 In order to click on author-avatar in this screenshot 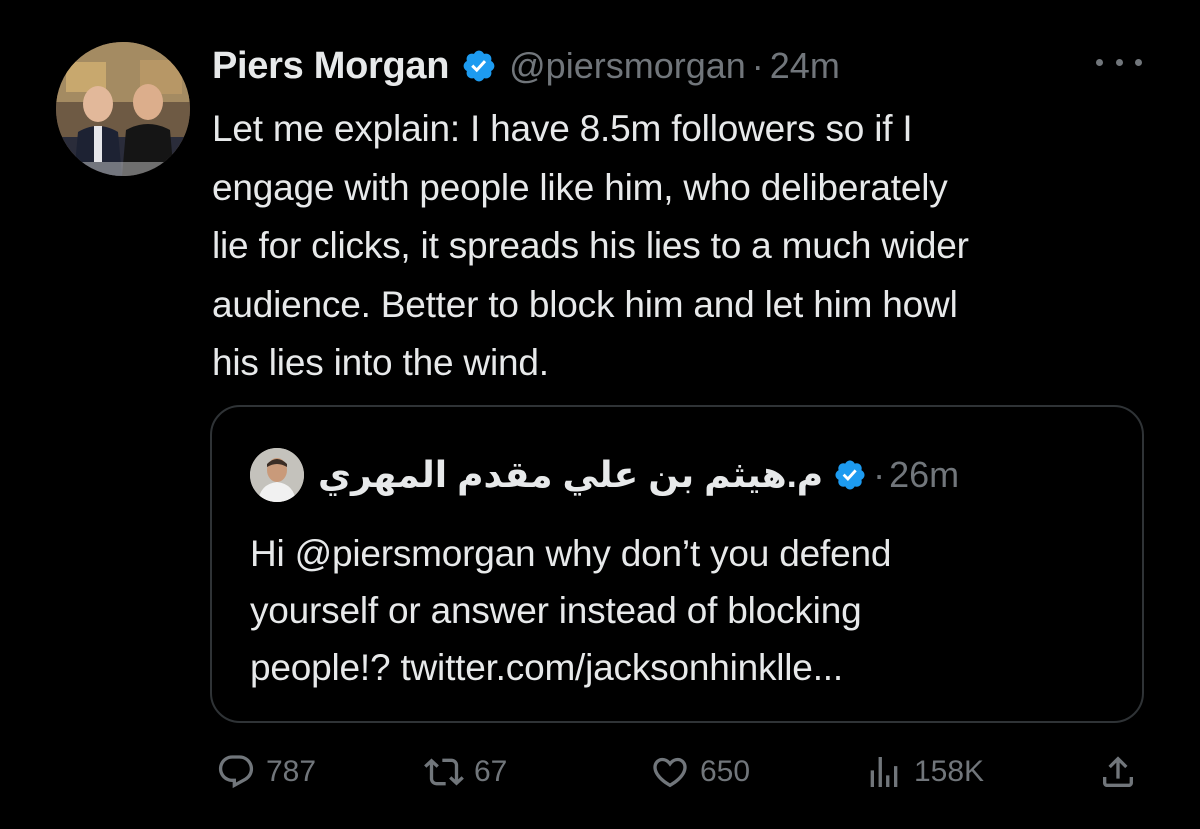, I will do `click(123, 109)`.